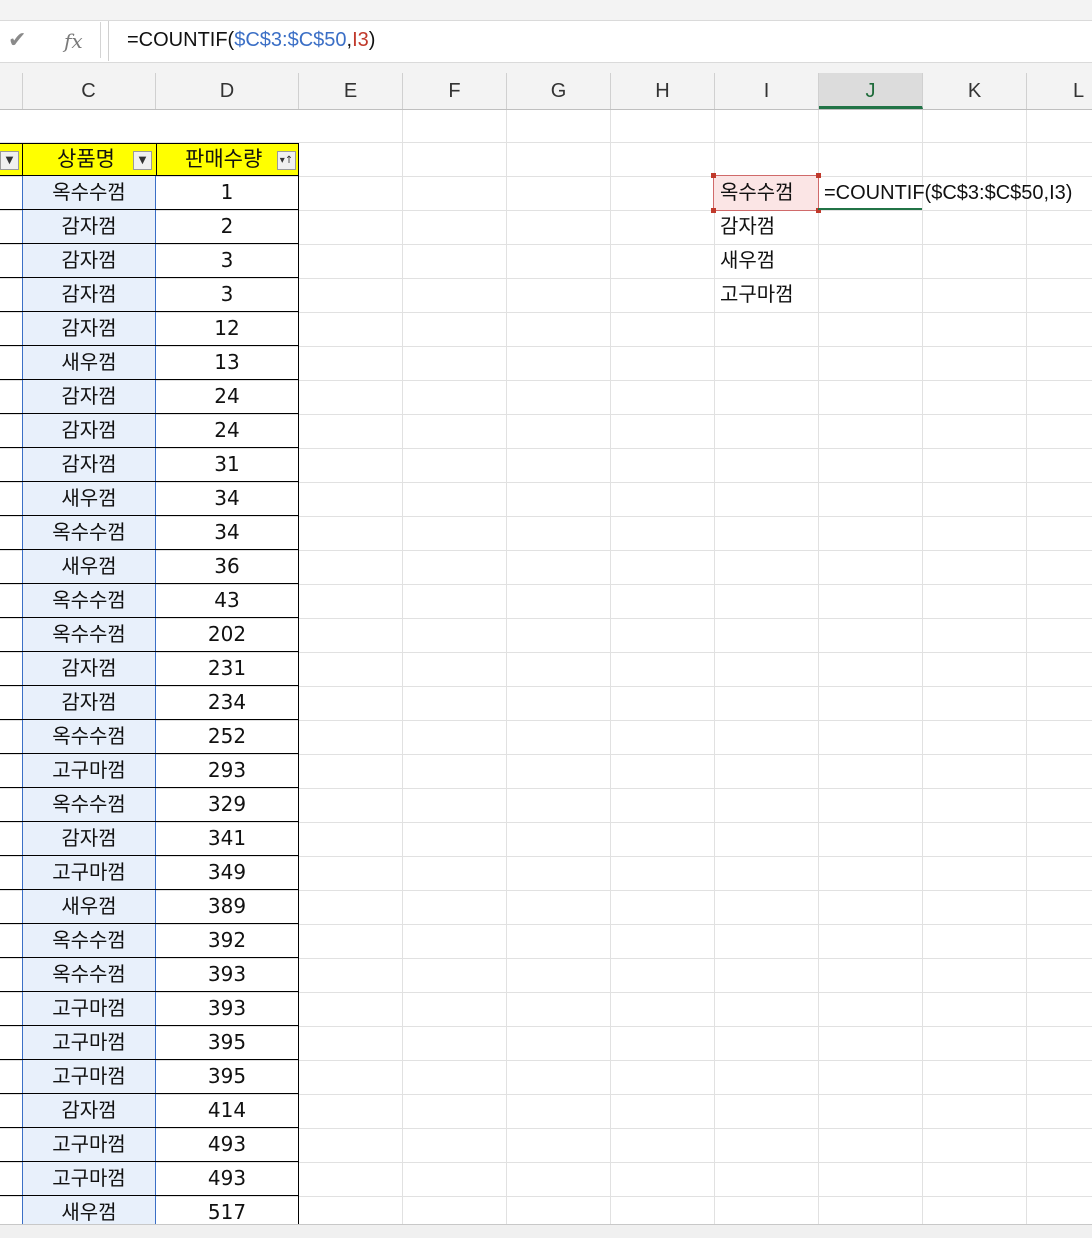 This screenshot has width=1092, height=1238. I want to click on quantity-cell: 2, so click(227, 226).